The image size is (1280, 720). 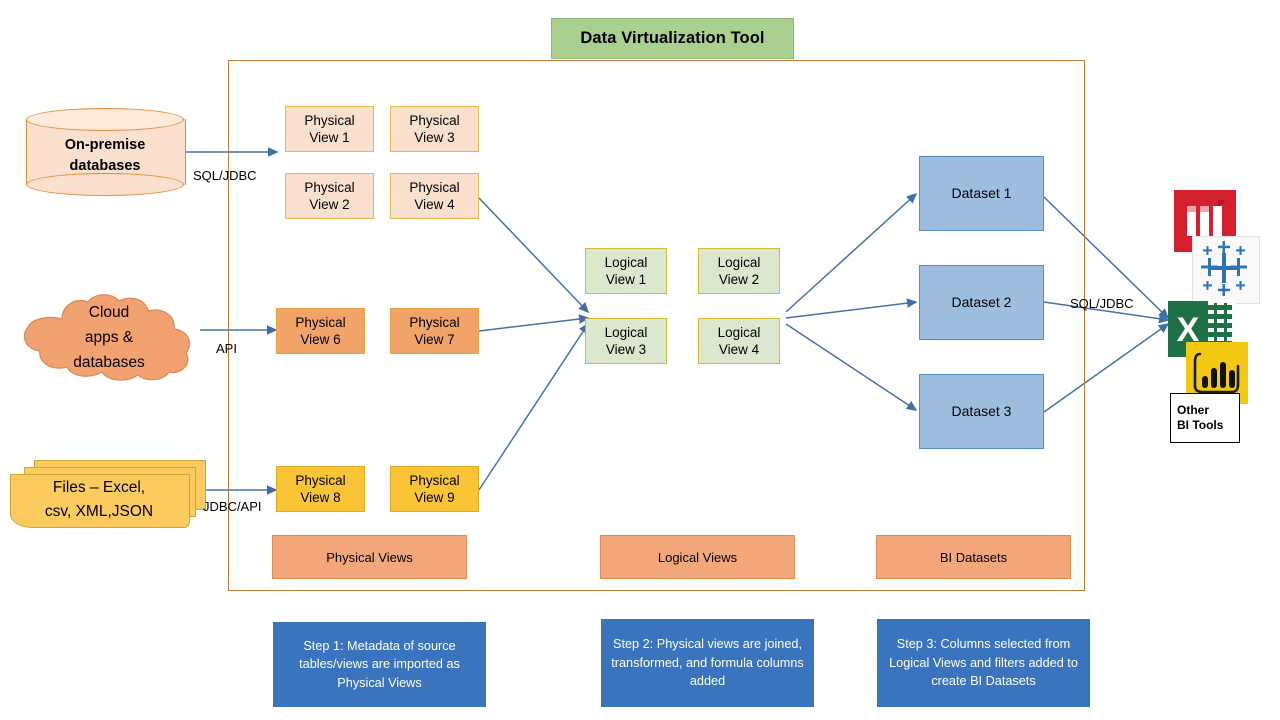 What do you see at coordinates (105, 145) in the screenshot?
I see `source-label-line-1: On-premise` at bounding box center [105, 145].